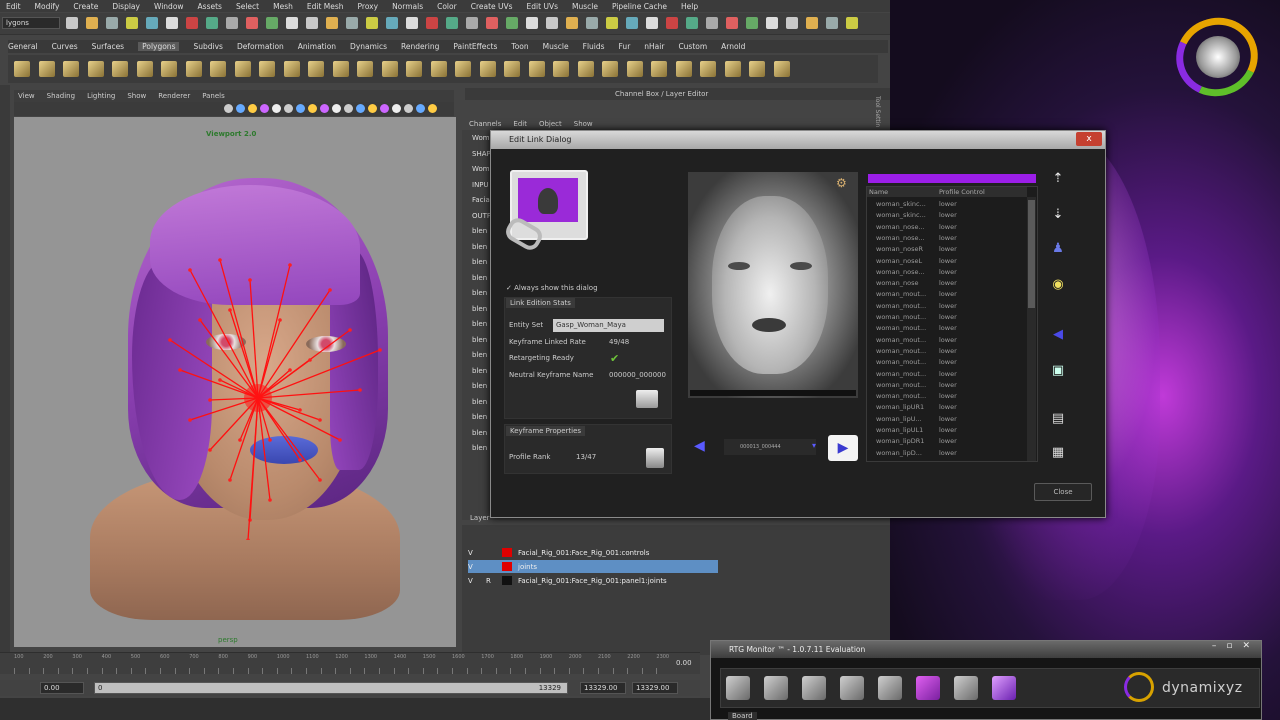 The width and height of the screenshot is (1280, 720). What do you see at coordinates (594, 46) in the screenshot?
I see `shelf-tab: Fluids` at bounding box center [594, 46].